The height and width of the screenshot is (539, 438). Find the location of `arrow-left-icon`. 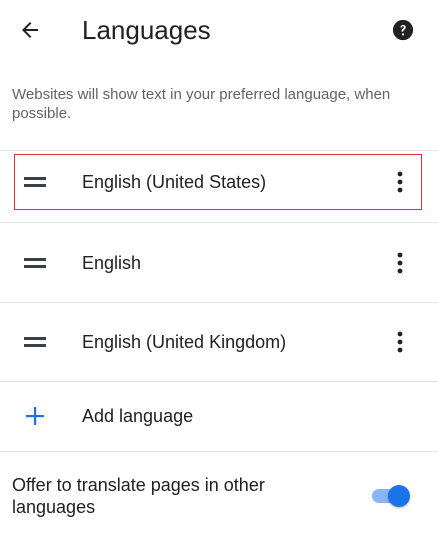

arrow-left-icon is located at coordinates (30, 30).